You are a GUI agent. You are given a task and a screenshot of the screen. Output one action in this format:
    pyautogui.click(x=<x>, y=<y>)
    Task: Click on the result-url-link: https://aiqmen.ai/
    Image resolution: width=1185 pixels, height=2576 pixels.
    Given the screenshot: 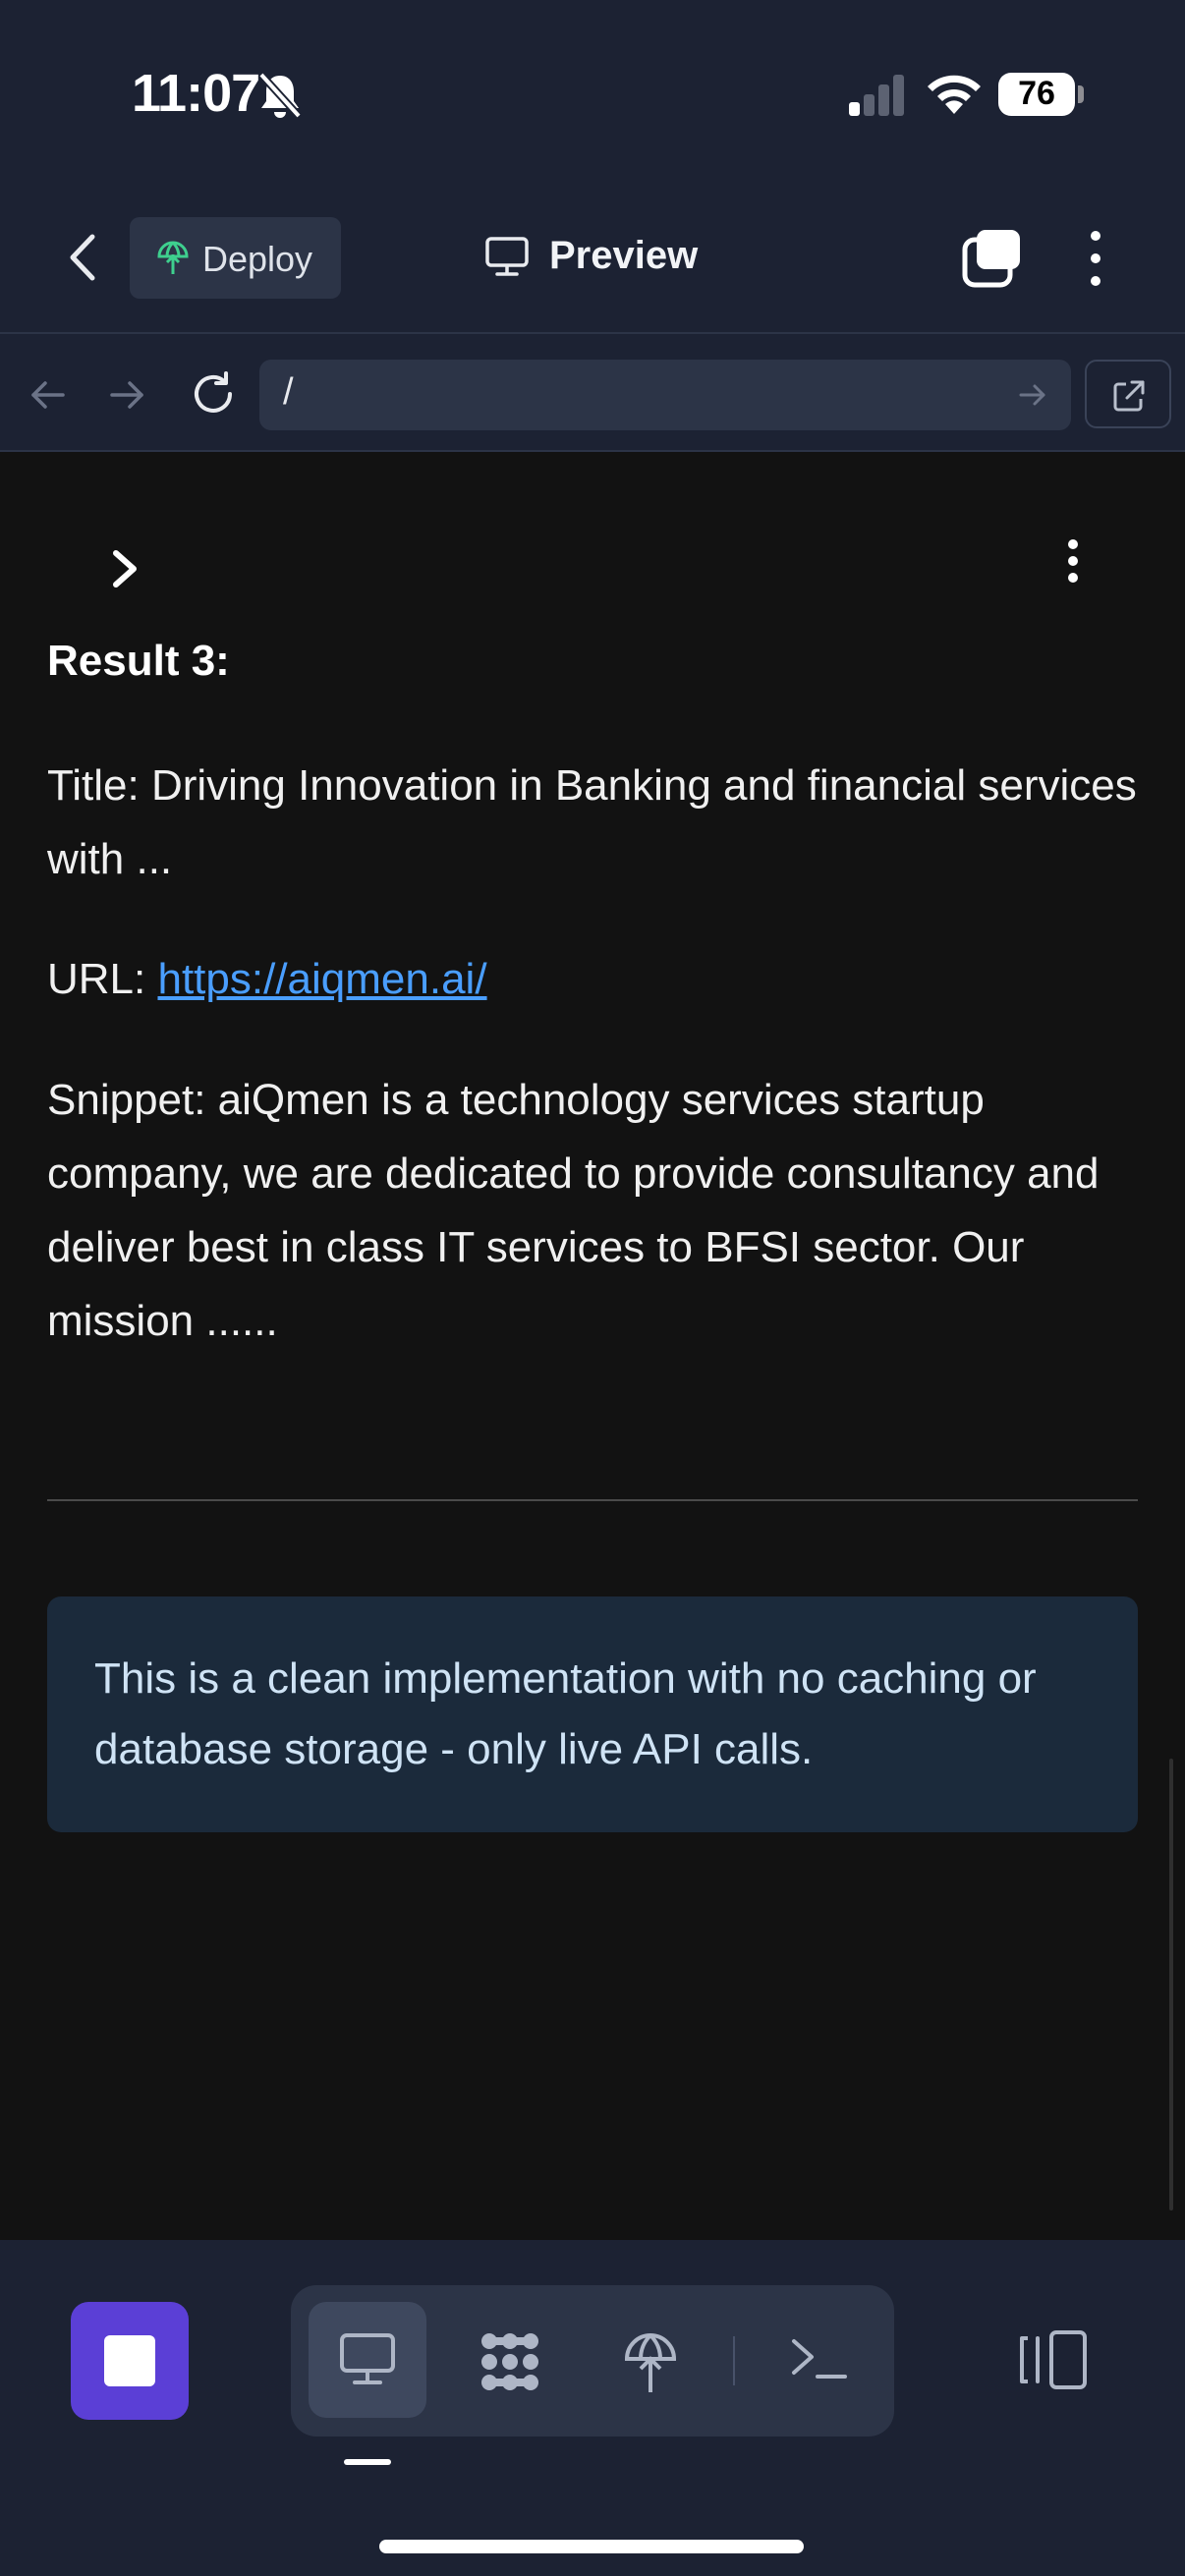 What is the action you would take?
    pyautogui.click(x=321, y=979)
    